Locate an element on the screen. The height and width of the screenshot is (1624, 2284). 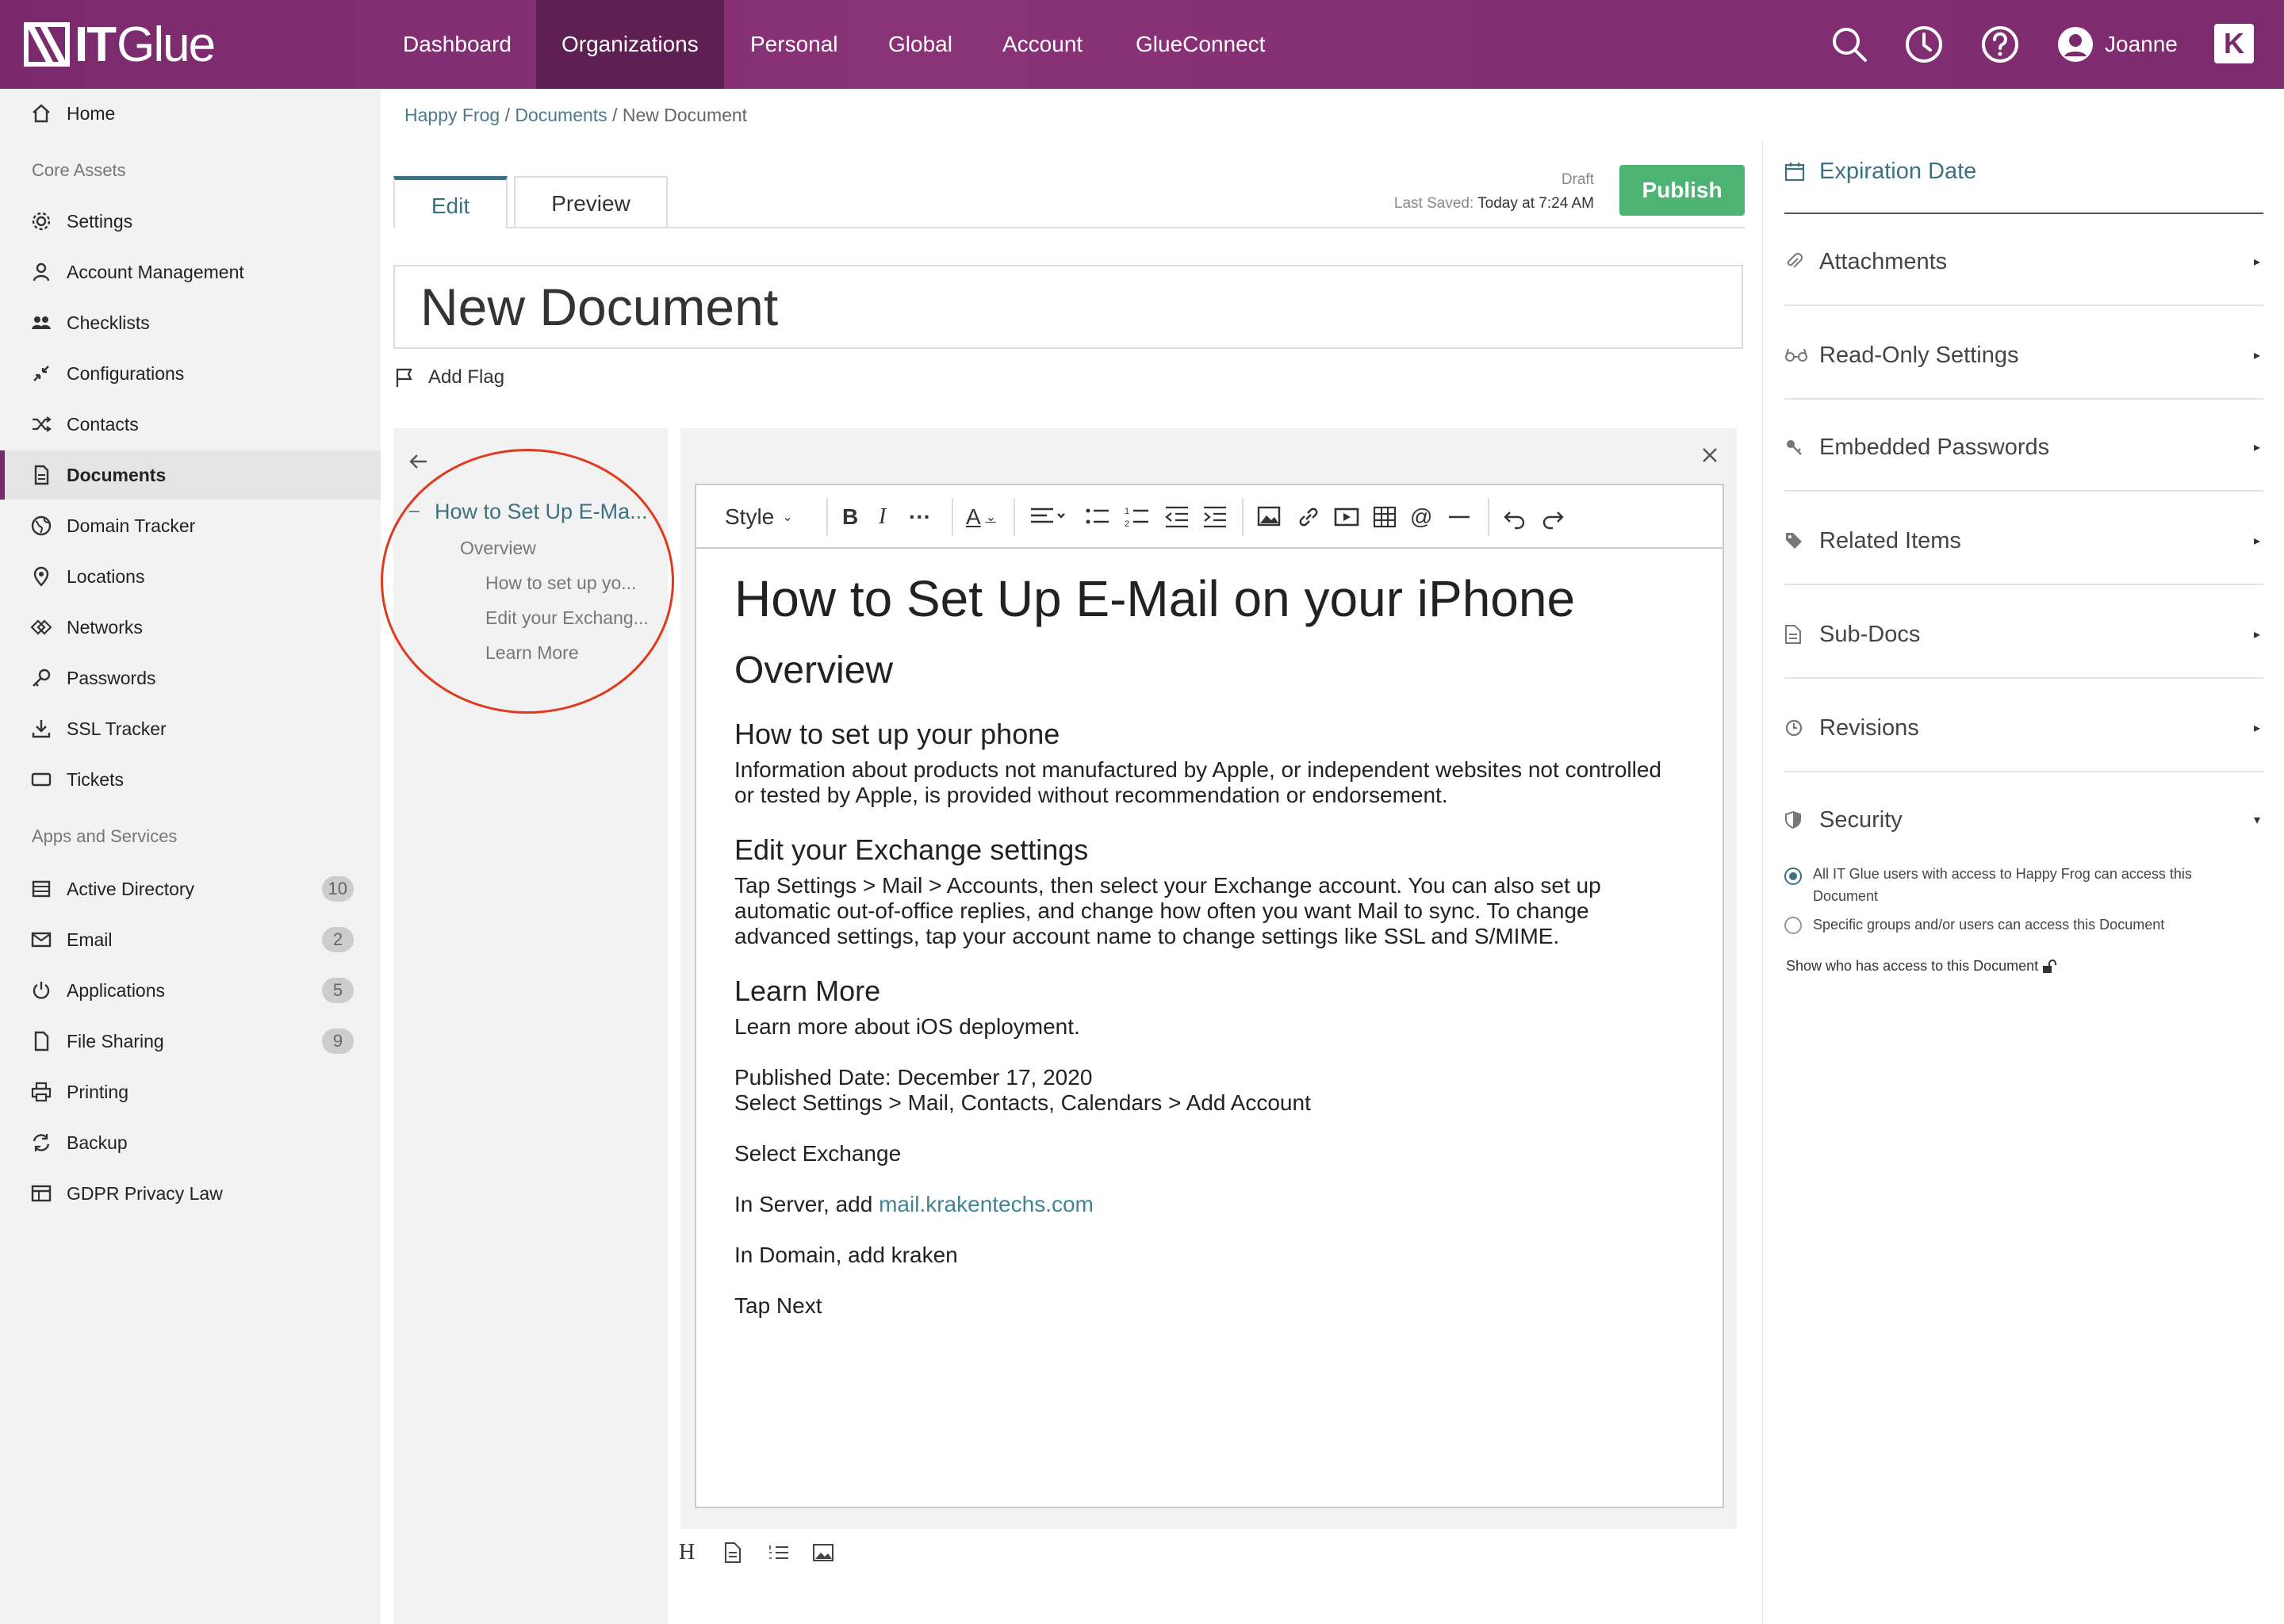
file-icon is located at coordinates (41, 1041).